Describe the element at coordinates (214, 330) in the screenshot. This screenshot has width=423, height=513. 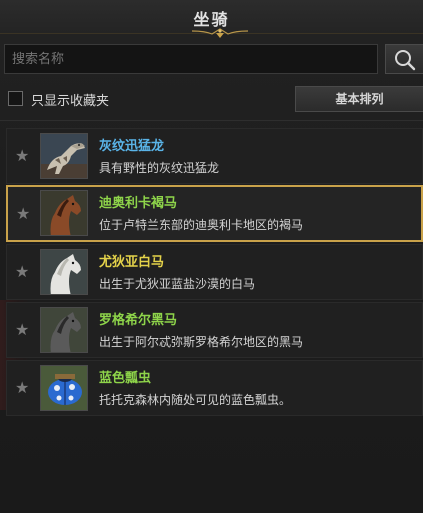
I see `mount-row: ★ 罗格希尔黑马 出生于阿尔忒弥斯罗格希尔地区的黑马` at that location.